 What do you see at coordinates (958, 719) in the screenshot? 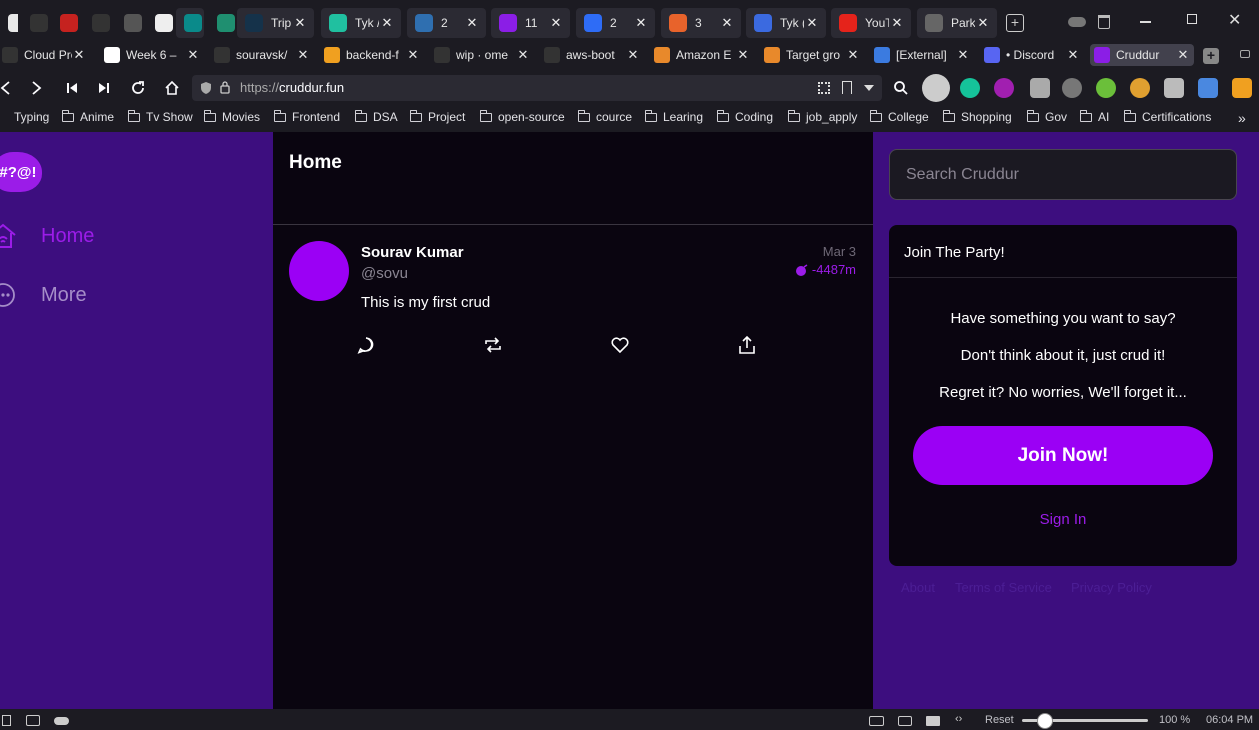
I see `code-icon: ‹›` at bounding box center [958, 719].